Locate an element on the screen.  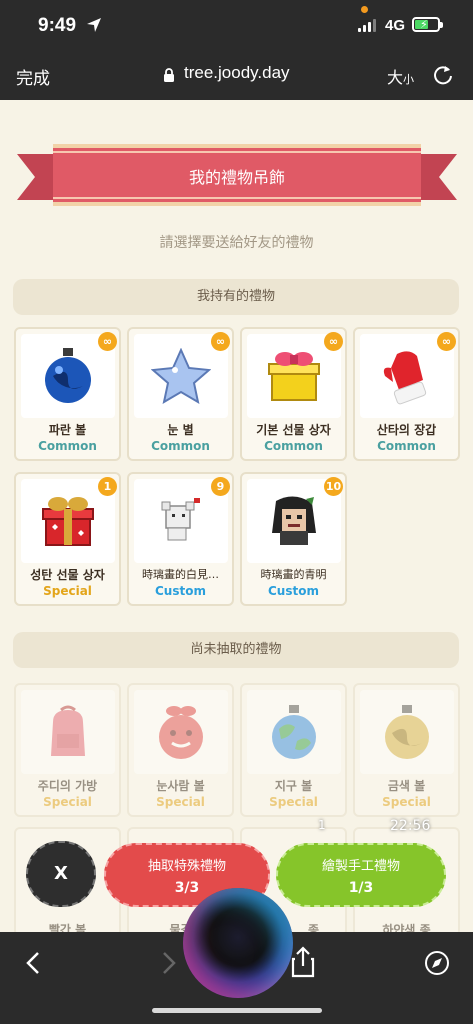
compass-icon is located at coordinates (437, 963).